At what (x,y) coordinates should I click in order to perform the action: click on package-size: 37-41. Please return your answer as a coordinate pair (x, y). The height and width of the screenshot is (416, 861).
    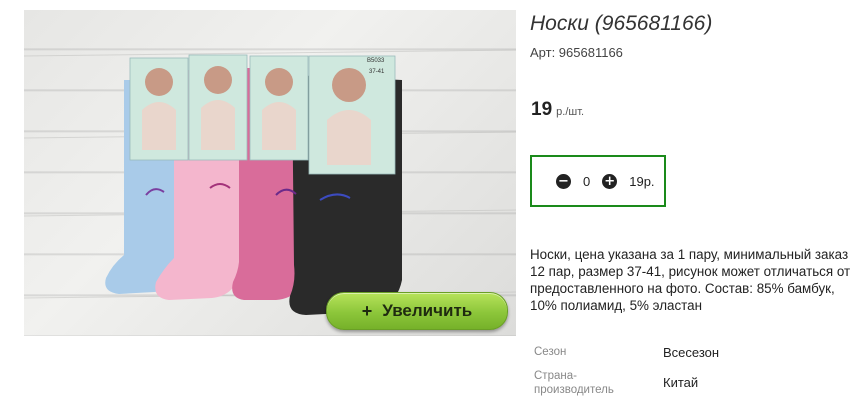
    Looking at the image, I should click on (377, 72).